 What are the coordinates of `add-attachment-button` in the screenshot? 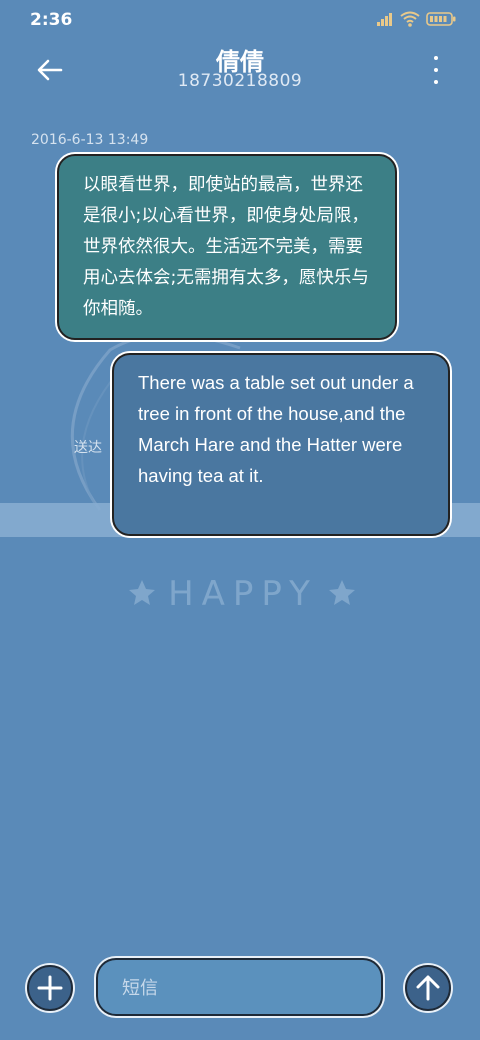 It's located at (50, 988).